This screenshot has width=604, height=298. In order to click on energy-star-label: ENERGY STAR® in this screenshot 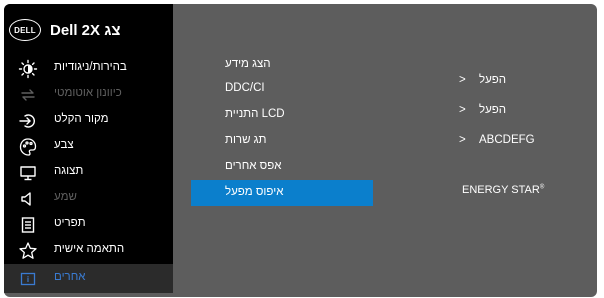, I will do `click(503, 190)`.